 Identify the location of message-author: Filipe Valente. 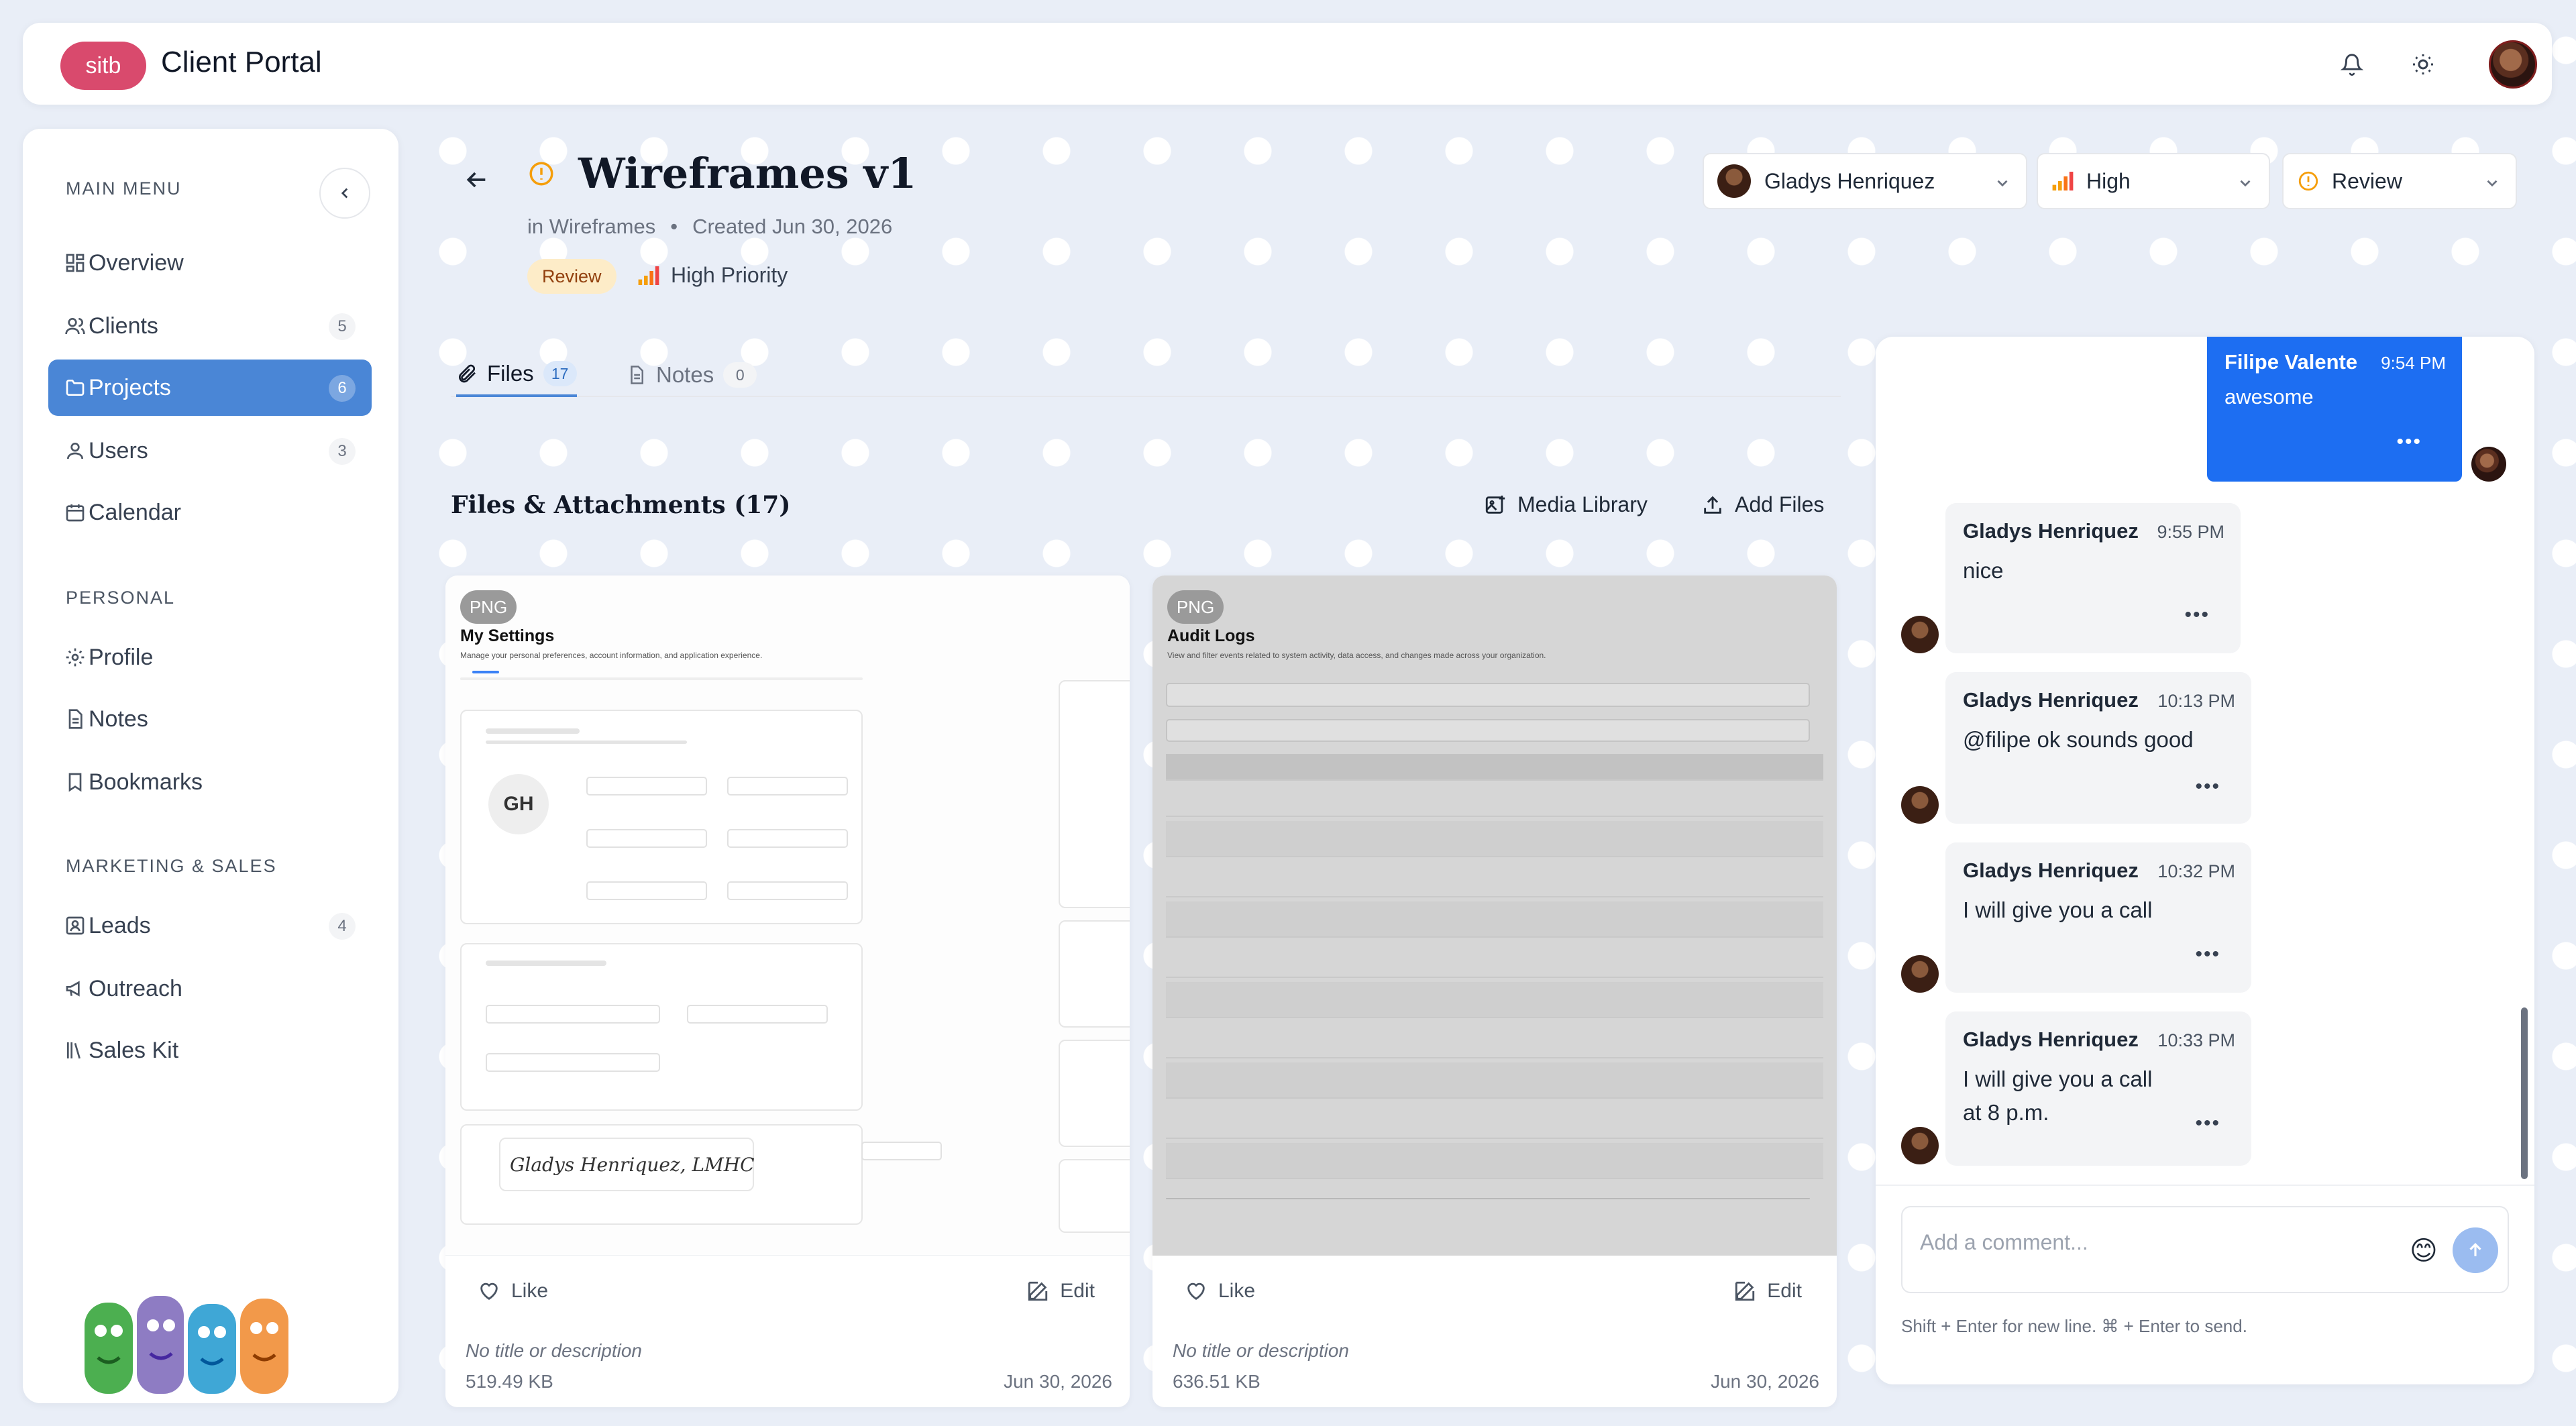
(2291, 362).